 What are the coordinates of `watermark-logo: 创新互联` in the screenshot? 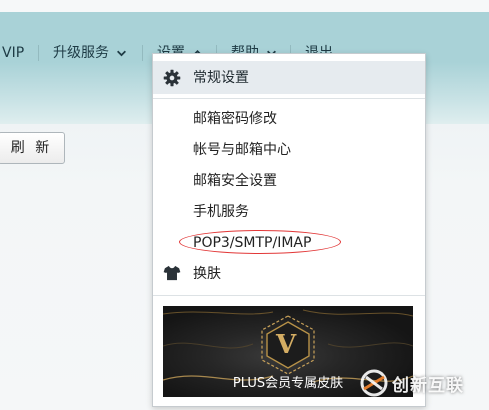 It's located at (421, 383).